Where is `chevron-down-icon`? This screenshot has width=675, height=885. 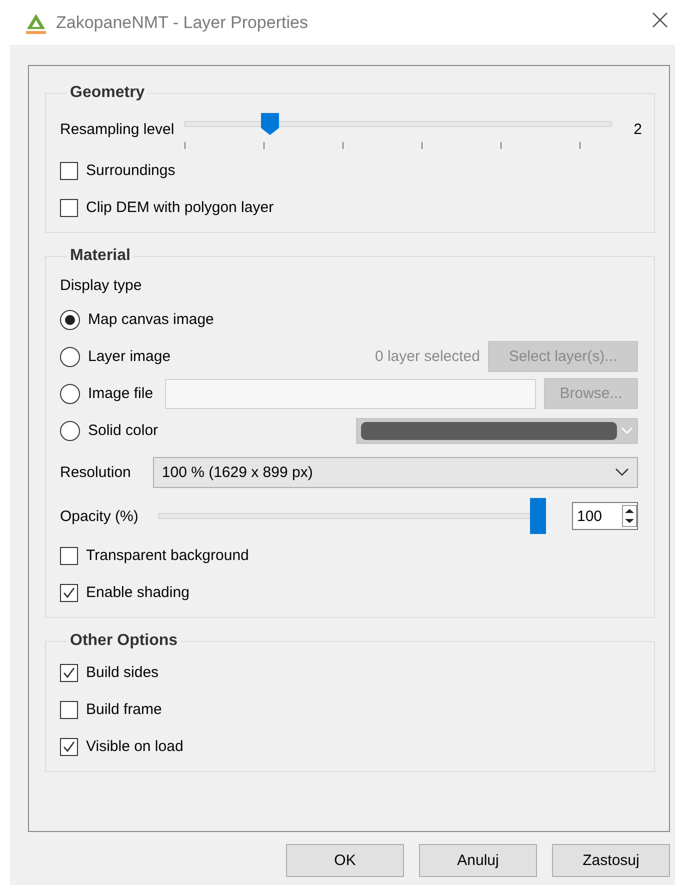 chevron-down-icon is located at coordinates (622, 472).